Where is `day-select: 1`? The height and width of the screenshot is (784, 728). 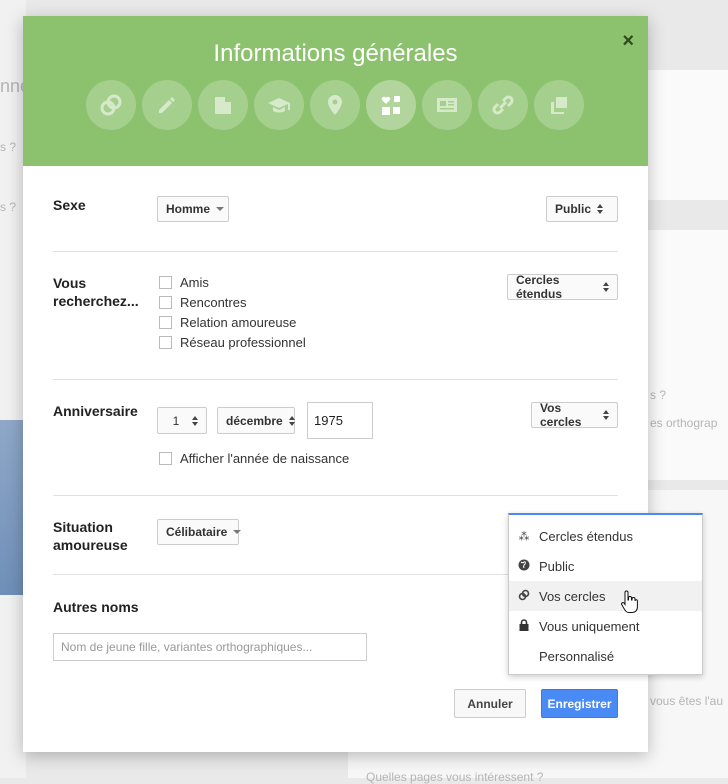 day-select: 1 is located at coordinates (182, 420).